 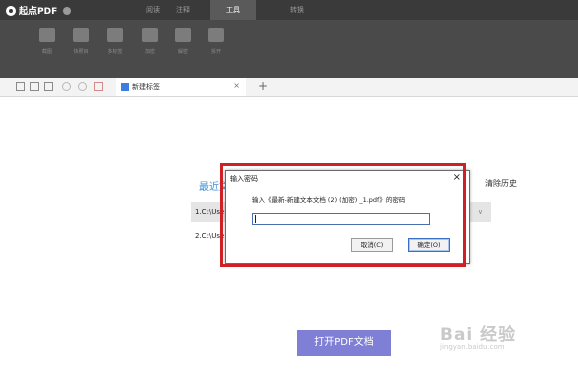 I want to click on pages-icon, so click(x=115, y=35).